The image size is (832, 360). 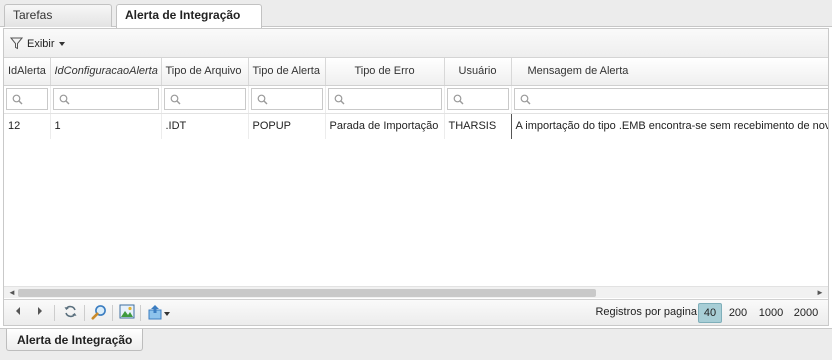 I want to click on filter-input-mensagem-de-alerta, so click(x=670, y=99).